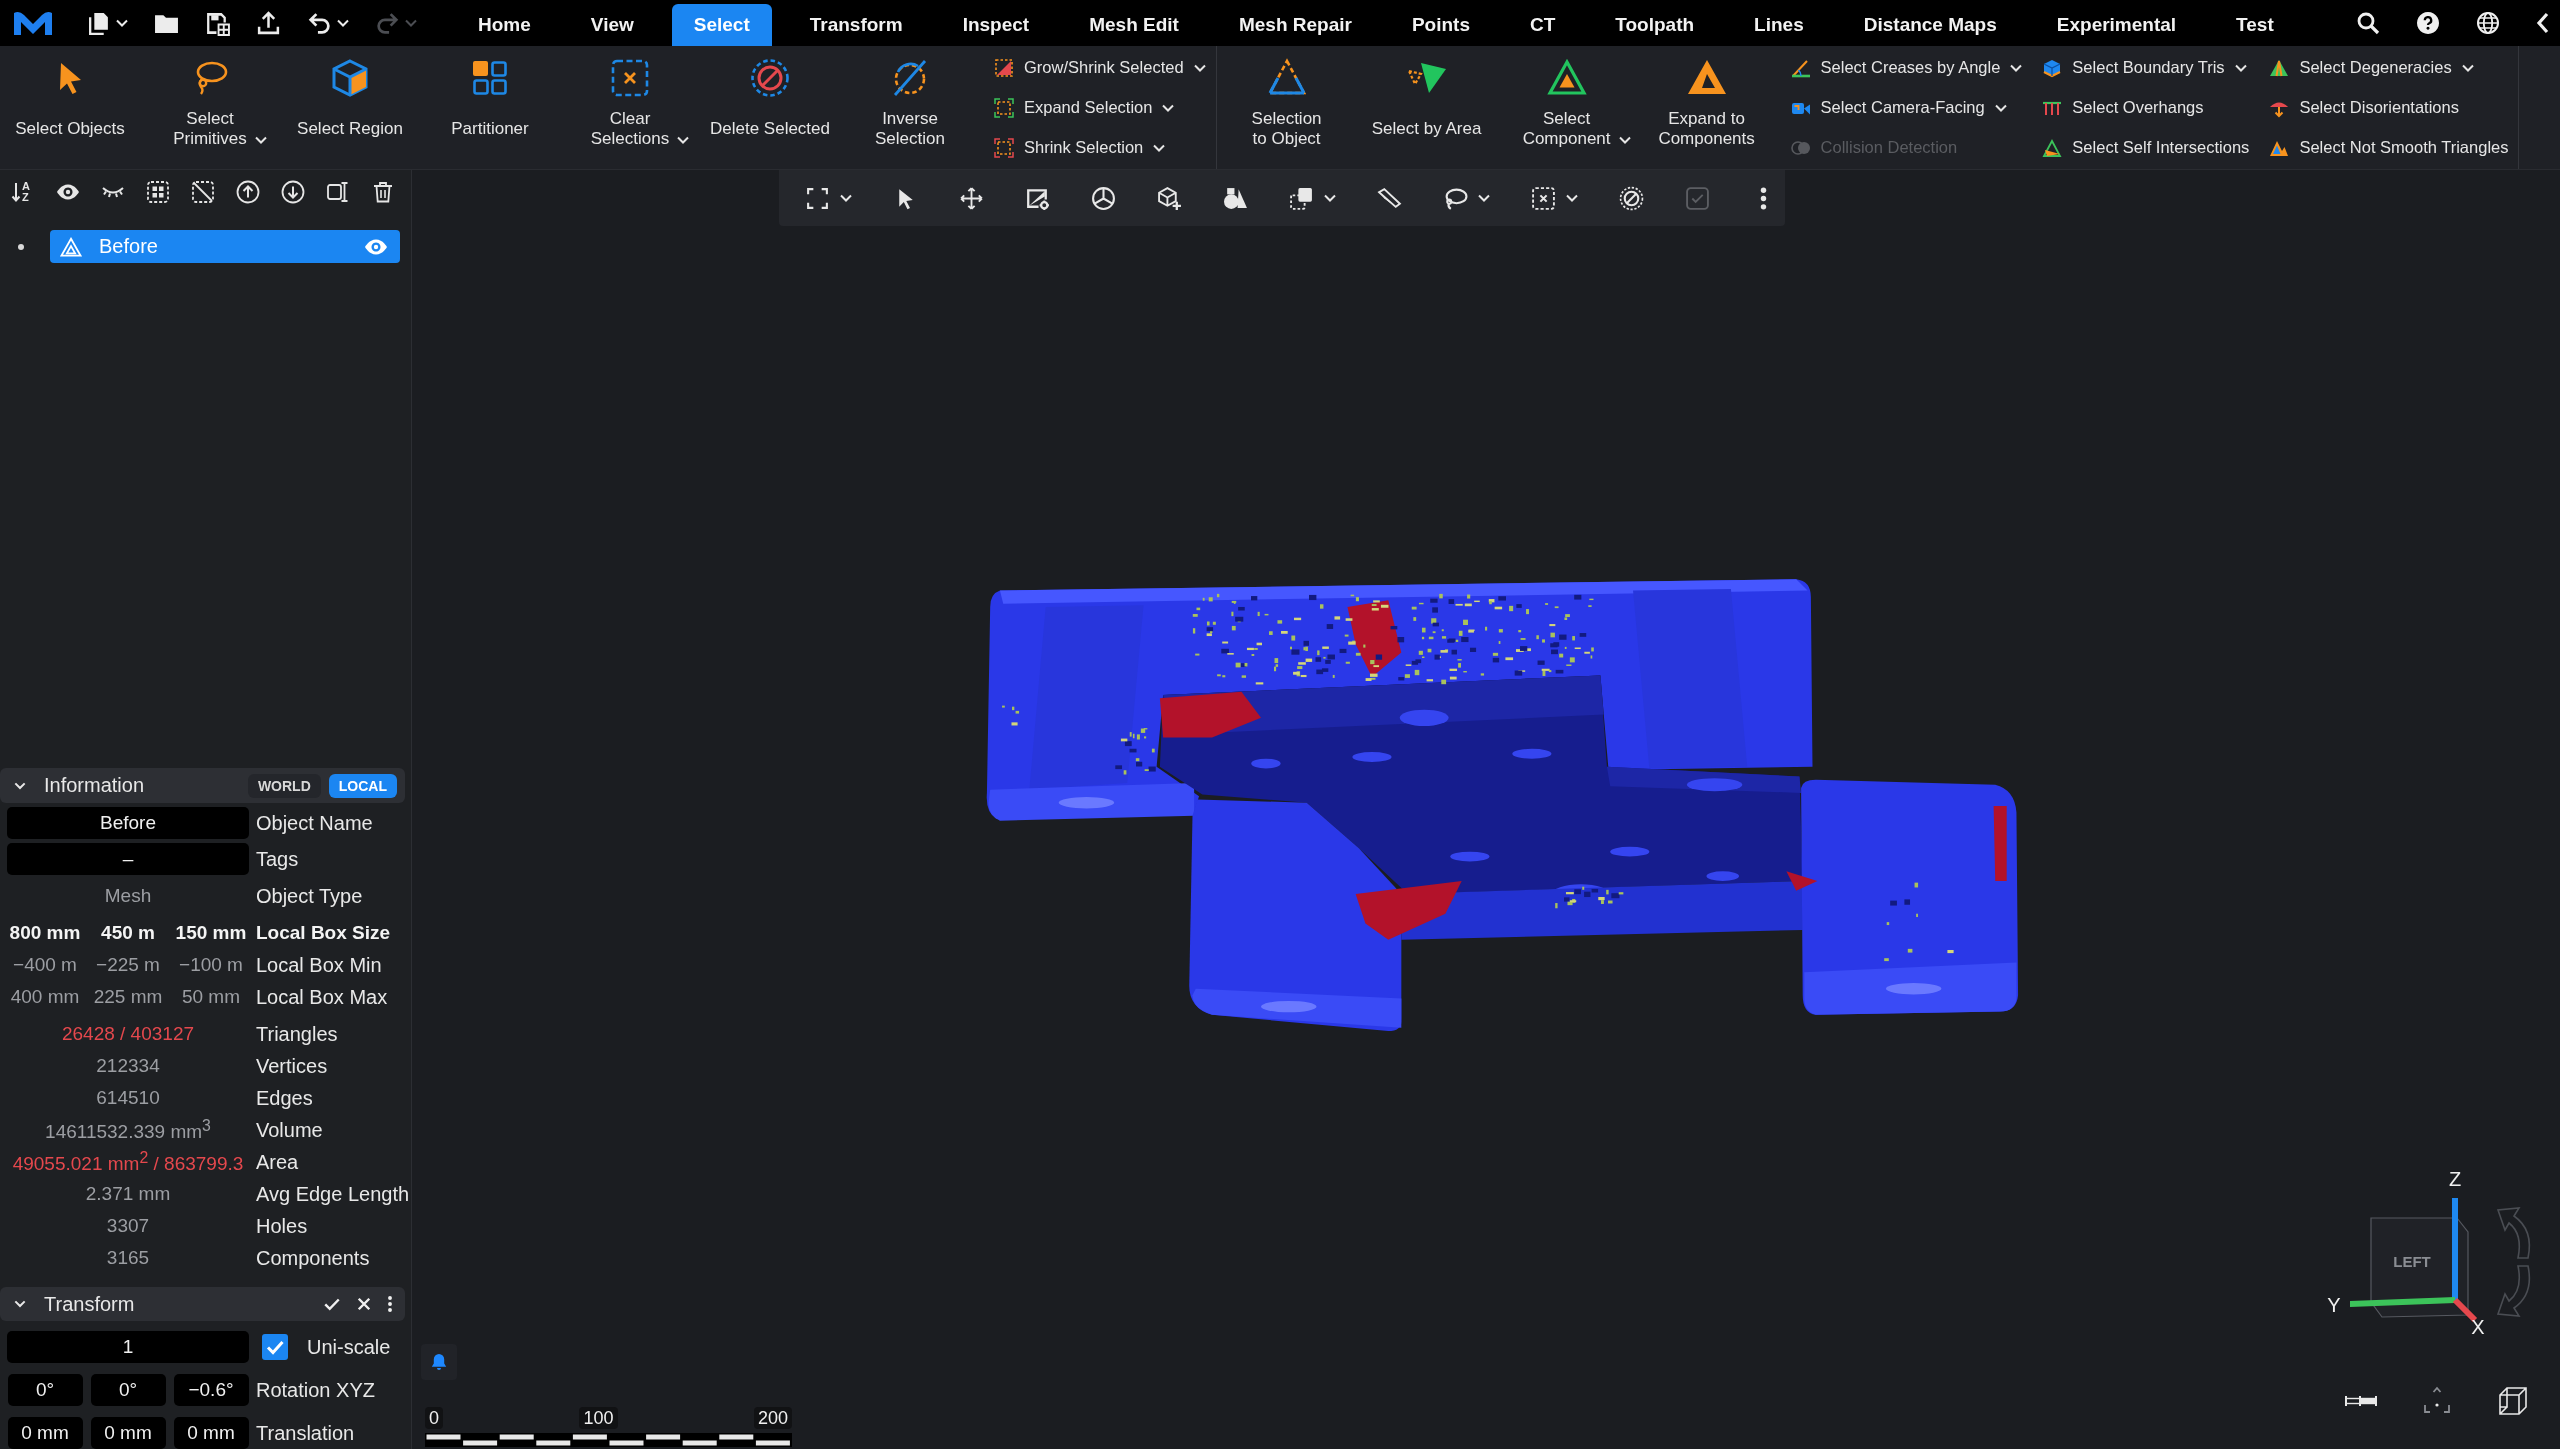 This screenshot has height=1449, width=2560. What do you see at coordinates (70, 107) in the screenshot?
I see `ribbon-button: Select Objects` at bounding box center [70, 107].